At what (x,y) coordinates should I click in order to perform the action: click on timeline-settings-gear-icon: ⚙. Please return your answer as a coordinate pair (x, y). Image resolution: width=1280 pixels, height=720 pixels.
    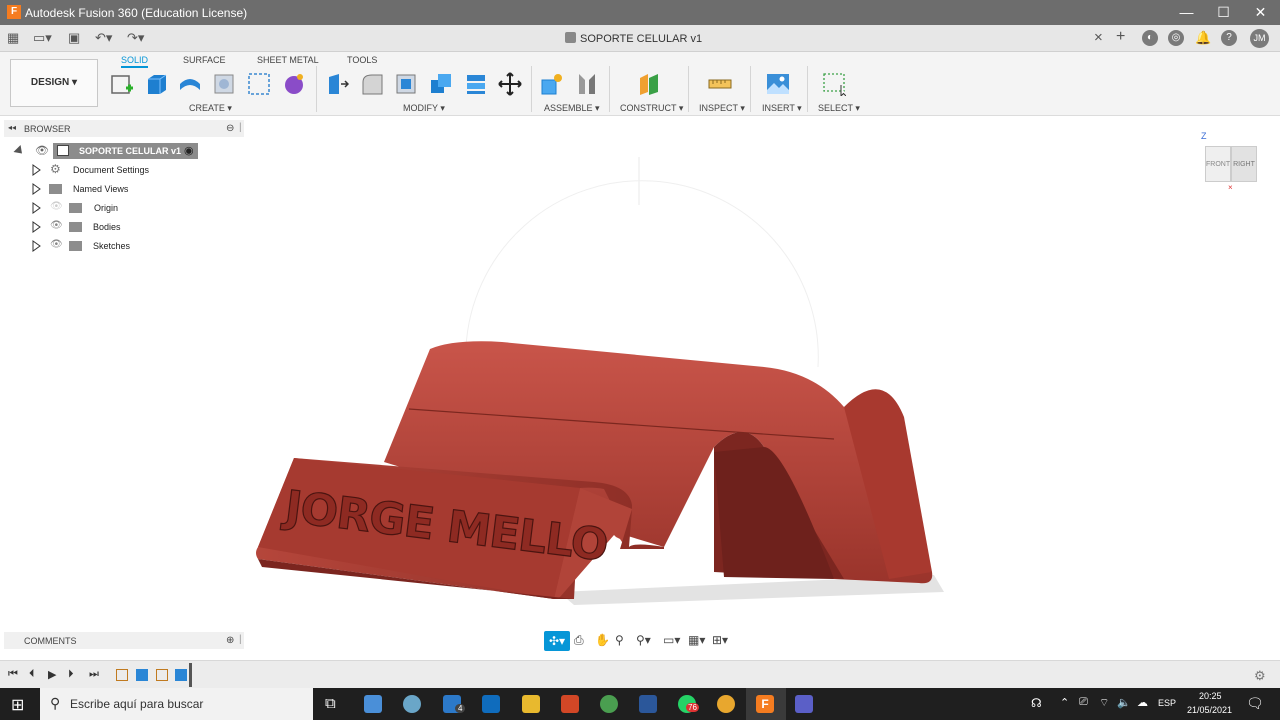
    Looking at the image, I should click on (1260, 676).